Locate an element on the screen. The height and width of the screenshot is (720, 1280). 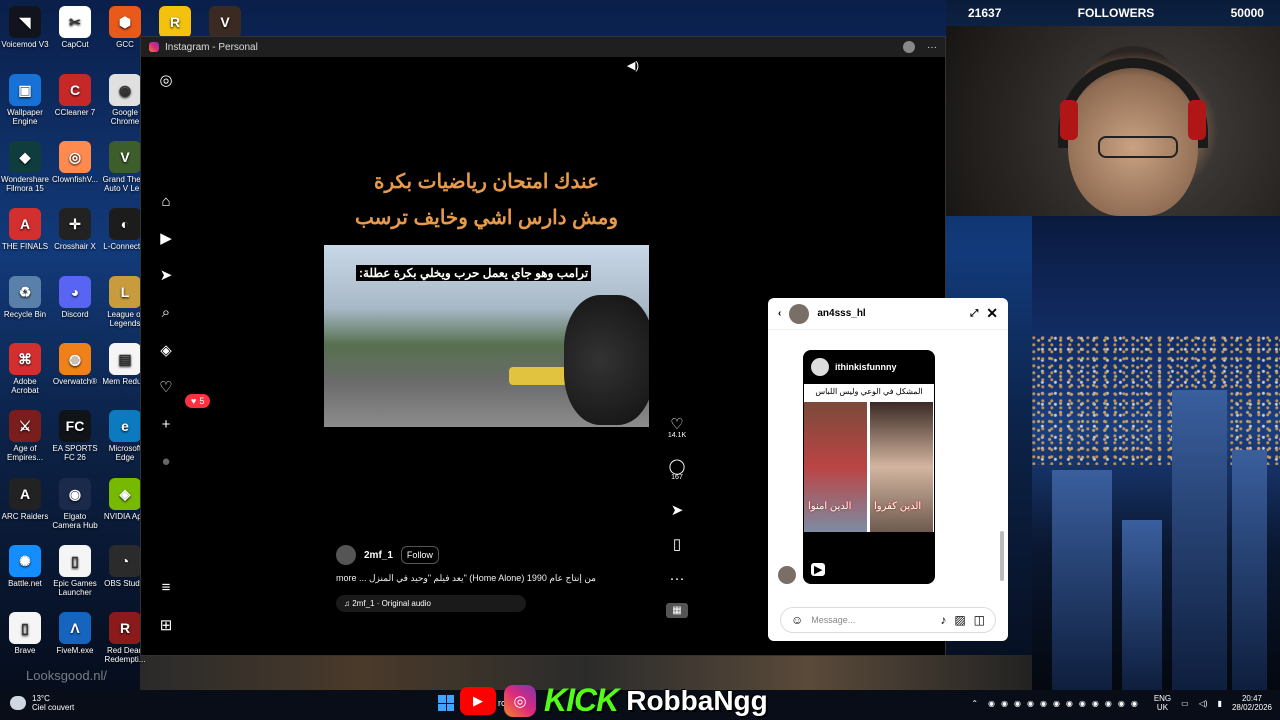
desktop-shortcut: A ARC Raiders is located at coordinates (25, 499).